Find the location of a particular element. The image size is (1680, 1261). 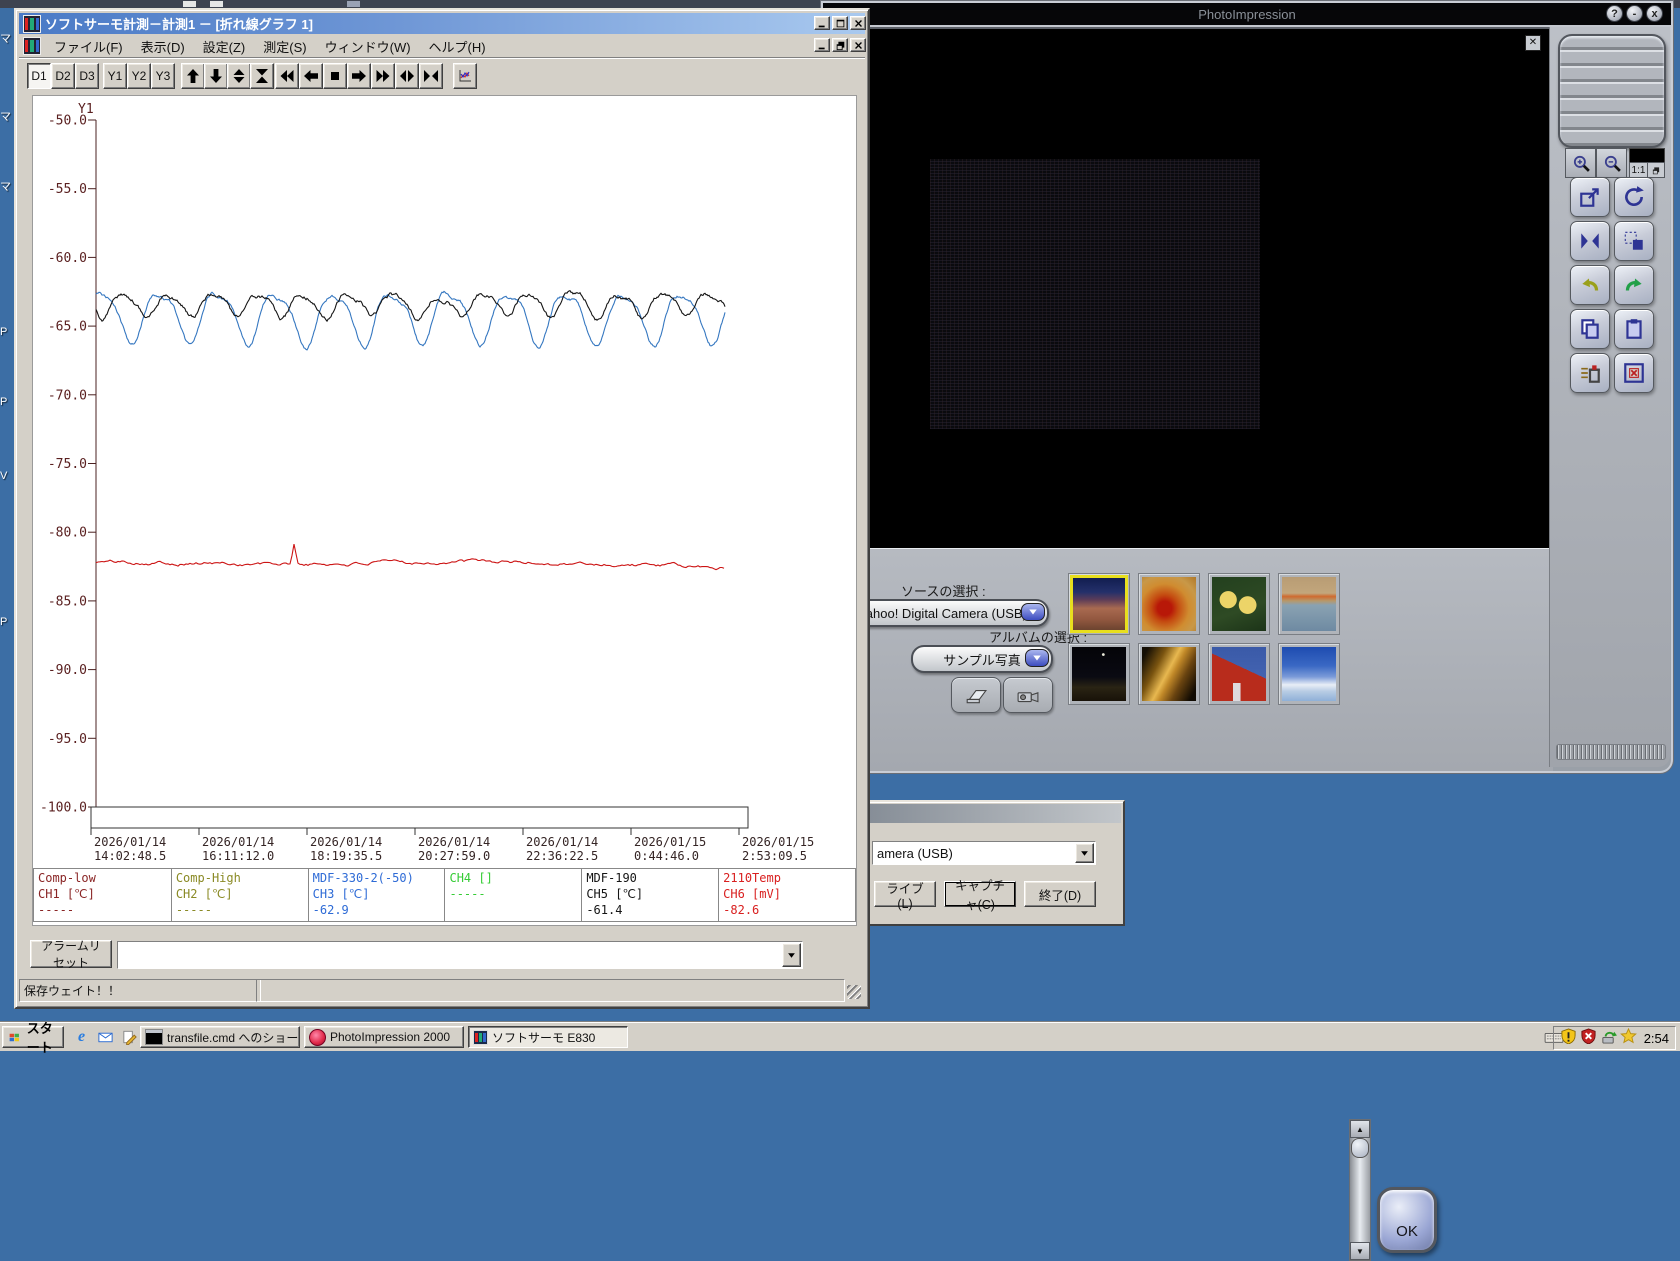

maximize-button is located at coordinates (840, 23).